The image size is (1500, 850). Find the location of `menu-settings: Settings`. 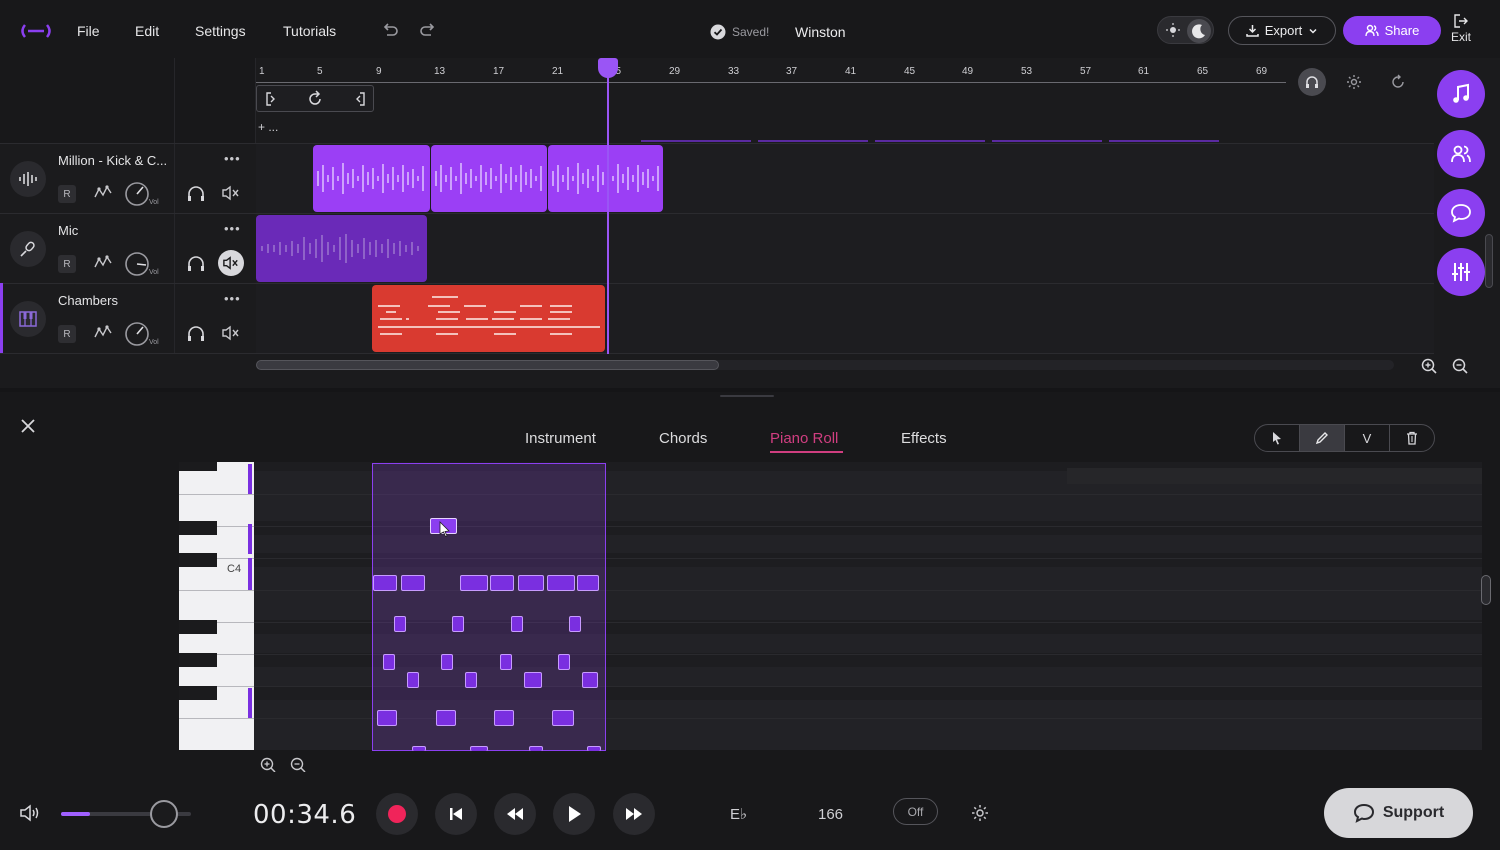

menu-settings: Settings is located at coordinates (220, 31).